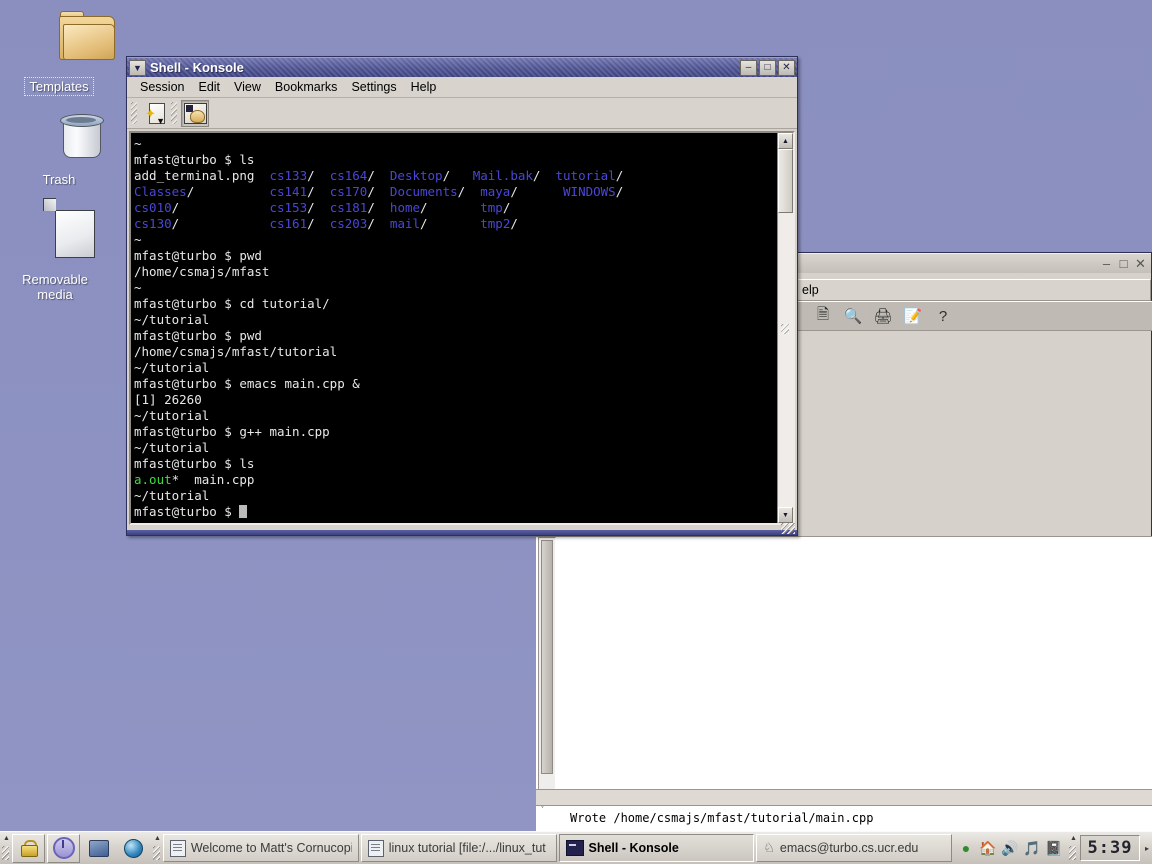  Describe the element at coordinates (288, 207) in the screenshot. I see `terminal-span: cs153` at that location.